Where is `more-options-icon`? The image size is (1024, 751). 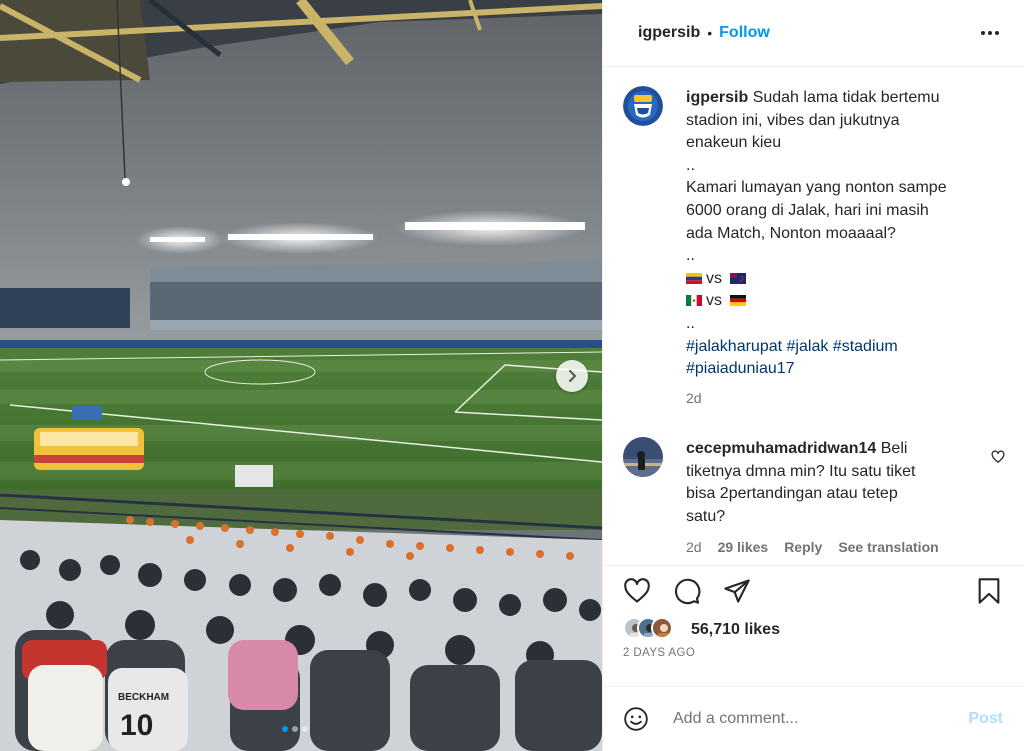
more-options-icon is located at coordinates (990, 35).